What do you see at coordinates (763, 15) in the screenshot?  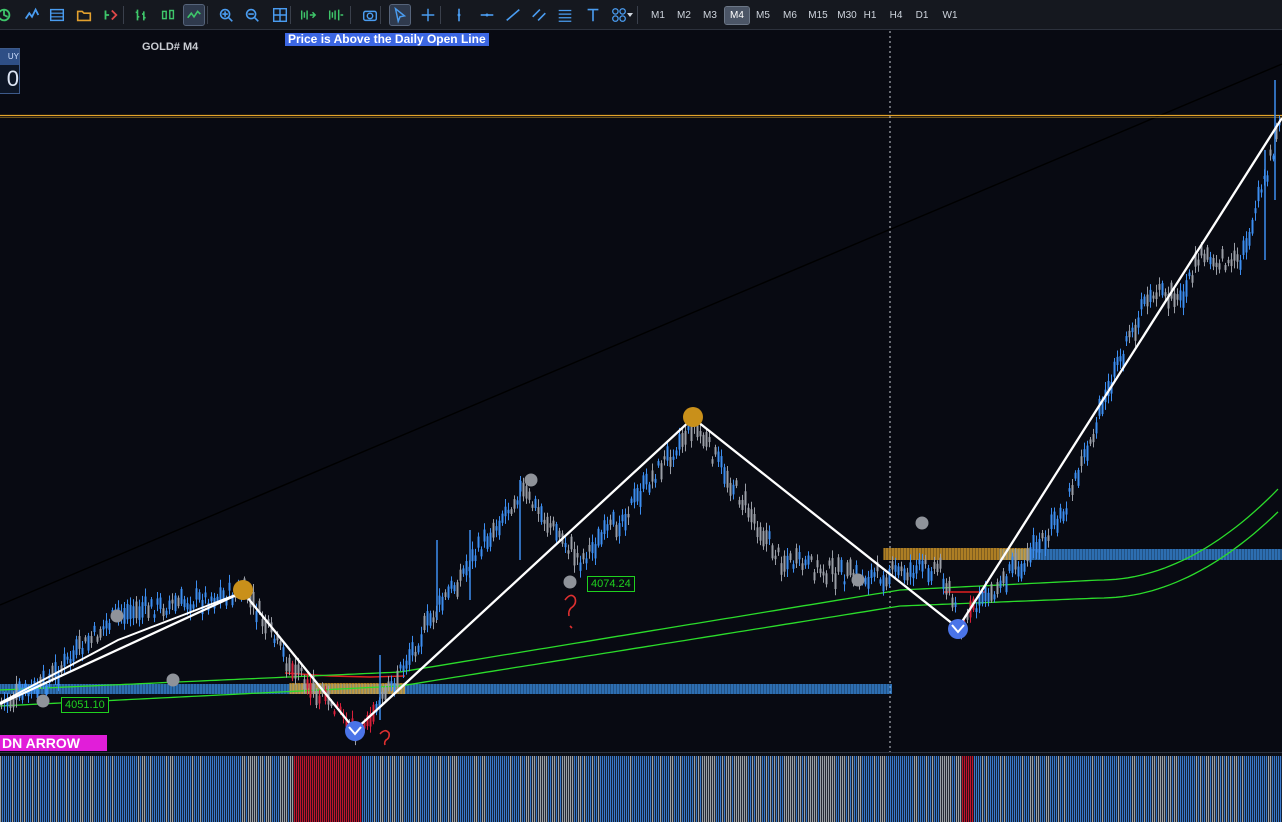 I see `timeframe-m5: M5` at bounding box center [763, 15].